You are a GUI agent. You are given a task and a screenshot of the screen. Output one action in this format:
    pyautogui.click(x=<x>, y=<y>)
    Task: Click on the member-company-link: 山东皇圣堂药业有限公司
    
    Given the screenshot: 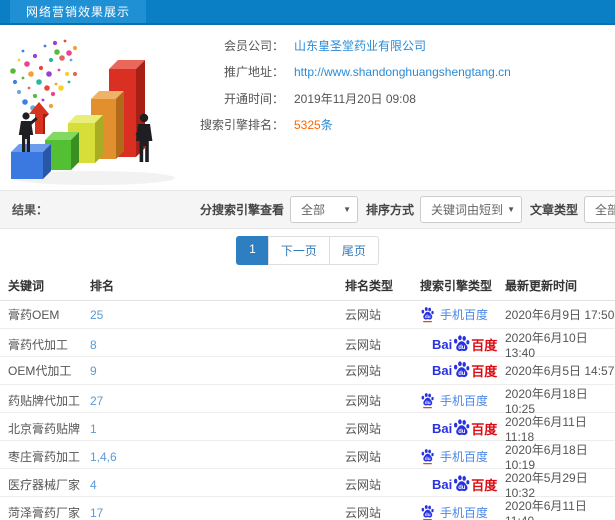 What is the action you would take?
    pyautogui.click(x=360, y=45)
    